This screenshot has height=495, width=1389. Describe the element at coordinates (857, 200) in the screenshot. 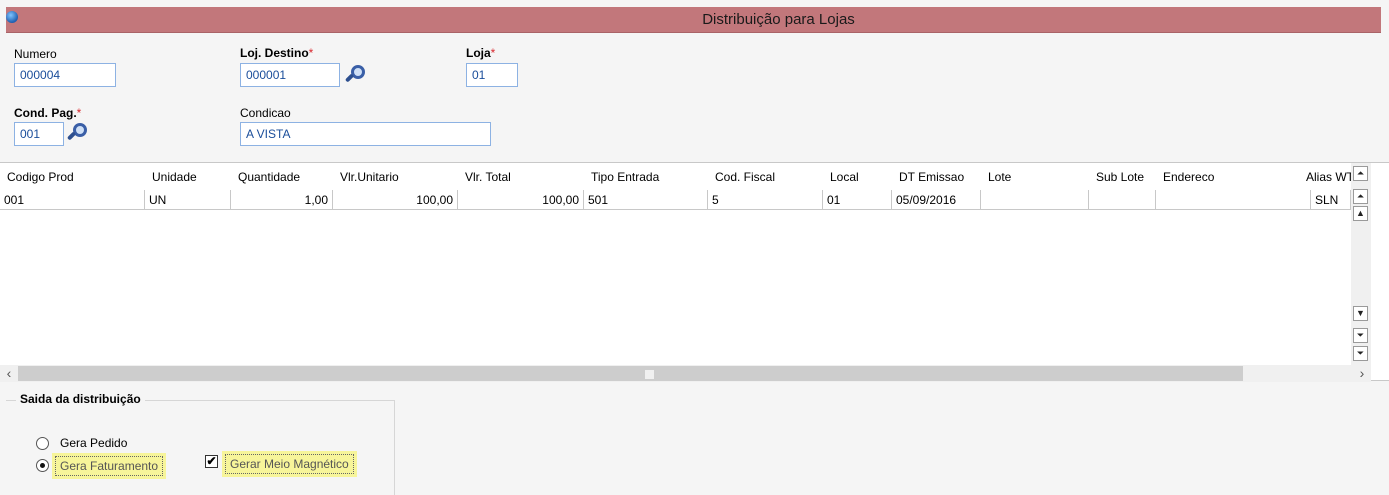

I see `grid-cell: 01` at that location.